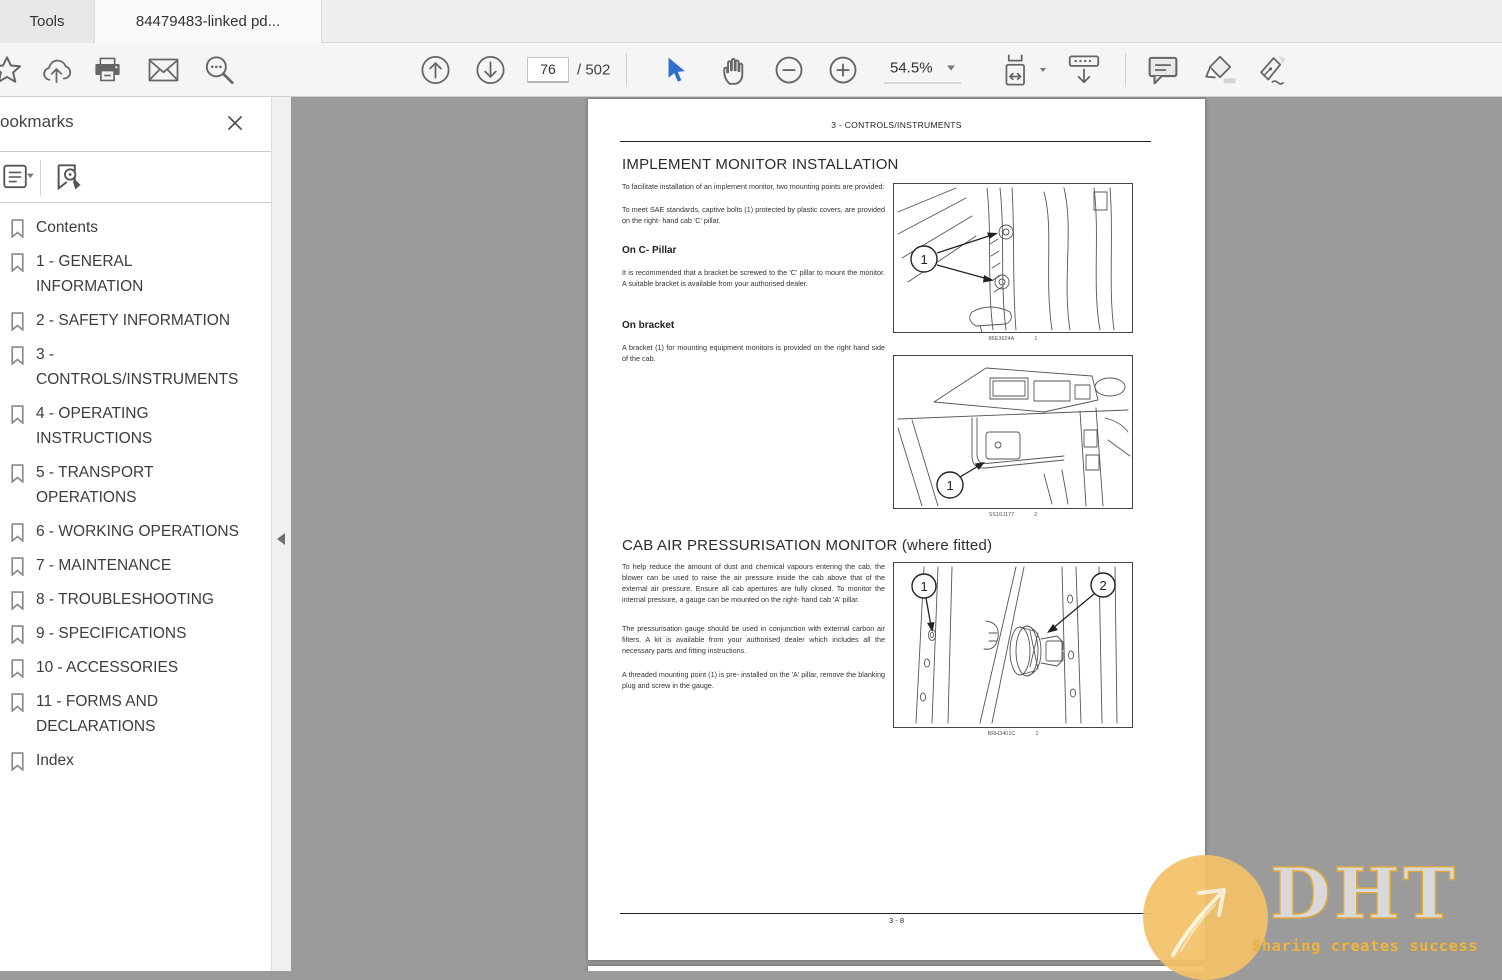 This screenshot has height=980, width=1502. I want to click on bookmark-item-index: Index, so click(140, 760).